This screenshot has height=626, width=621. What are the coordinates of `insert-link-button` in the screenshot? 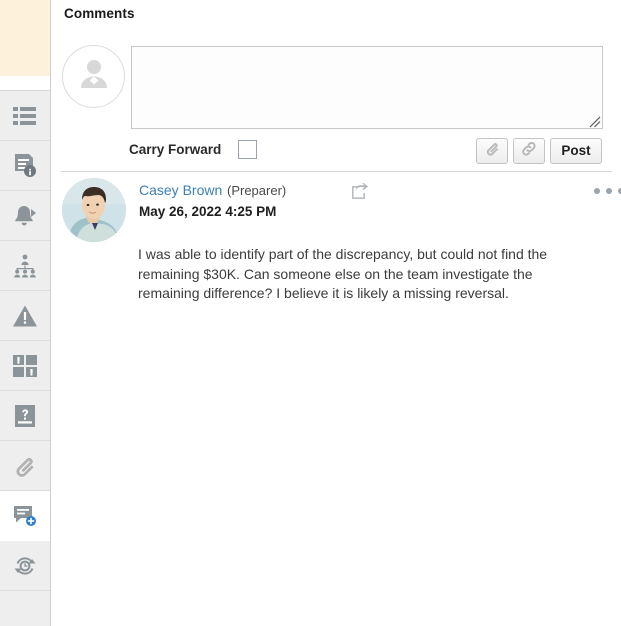 It's located at (529, 151).